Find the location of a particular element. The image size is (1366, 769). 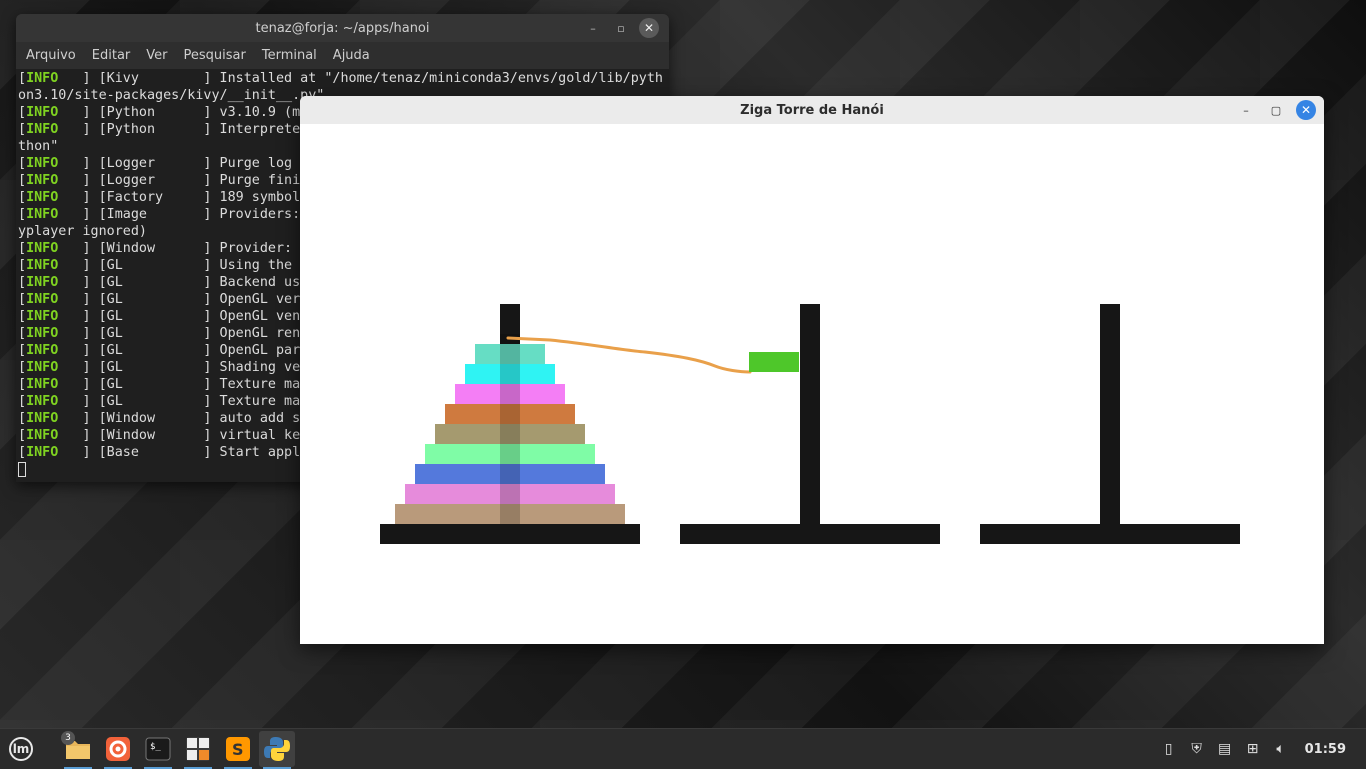

terminal-cursor is located at coordinates (22, 469).